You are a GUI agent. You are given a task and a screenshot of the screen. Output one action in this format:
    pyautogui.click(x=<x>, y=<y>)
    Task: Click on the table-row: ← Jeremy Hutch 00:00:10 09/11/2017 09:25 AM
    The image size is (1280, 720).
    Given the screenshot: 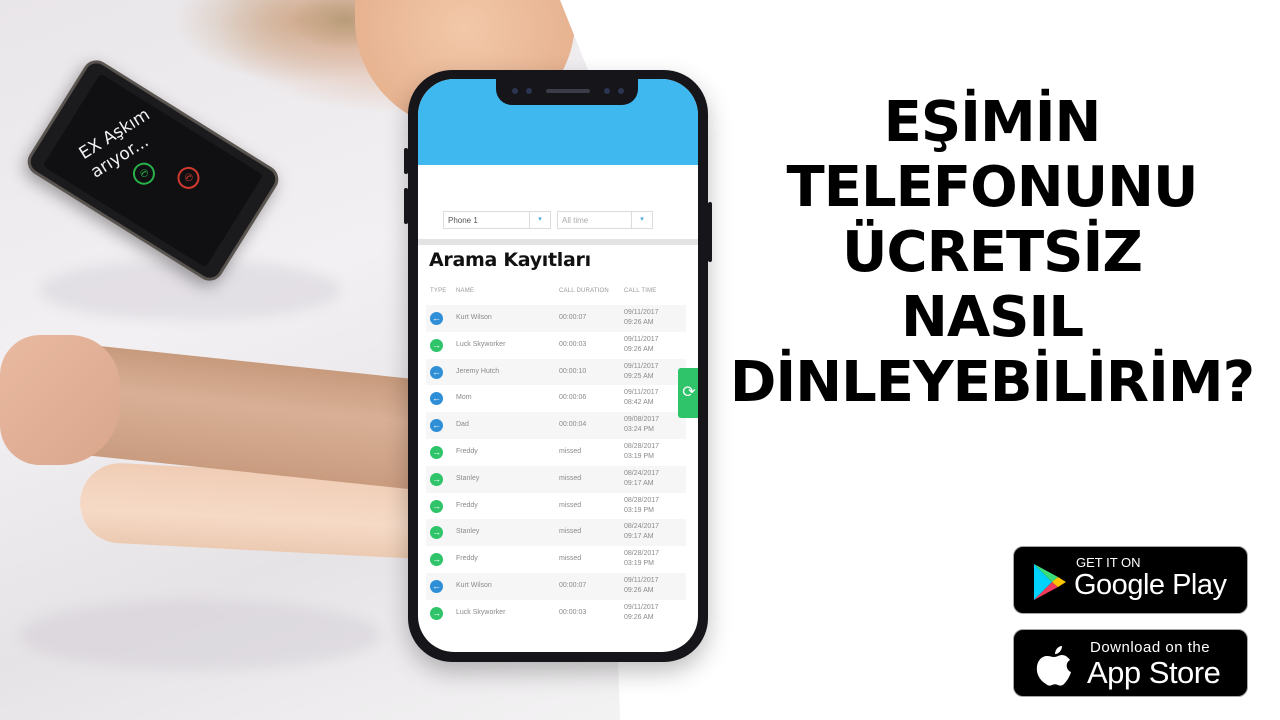 What is the action you would take?
    pyautogui.click(x=556, y=372)
    